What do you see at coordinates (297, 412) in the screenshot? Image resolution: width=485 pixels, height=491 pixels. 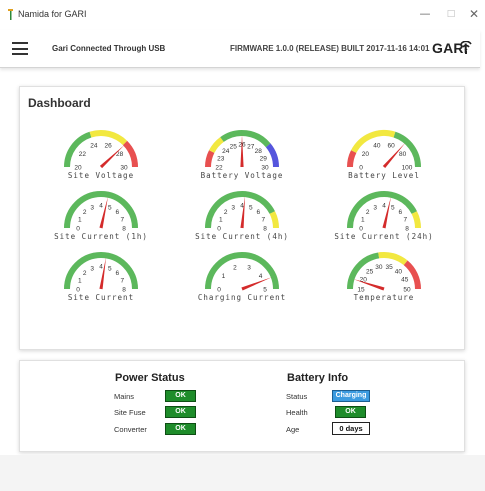 I see `battery-row-label: Health` at bounding box center [297, 412].